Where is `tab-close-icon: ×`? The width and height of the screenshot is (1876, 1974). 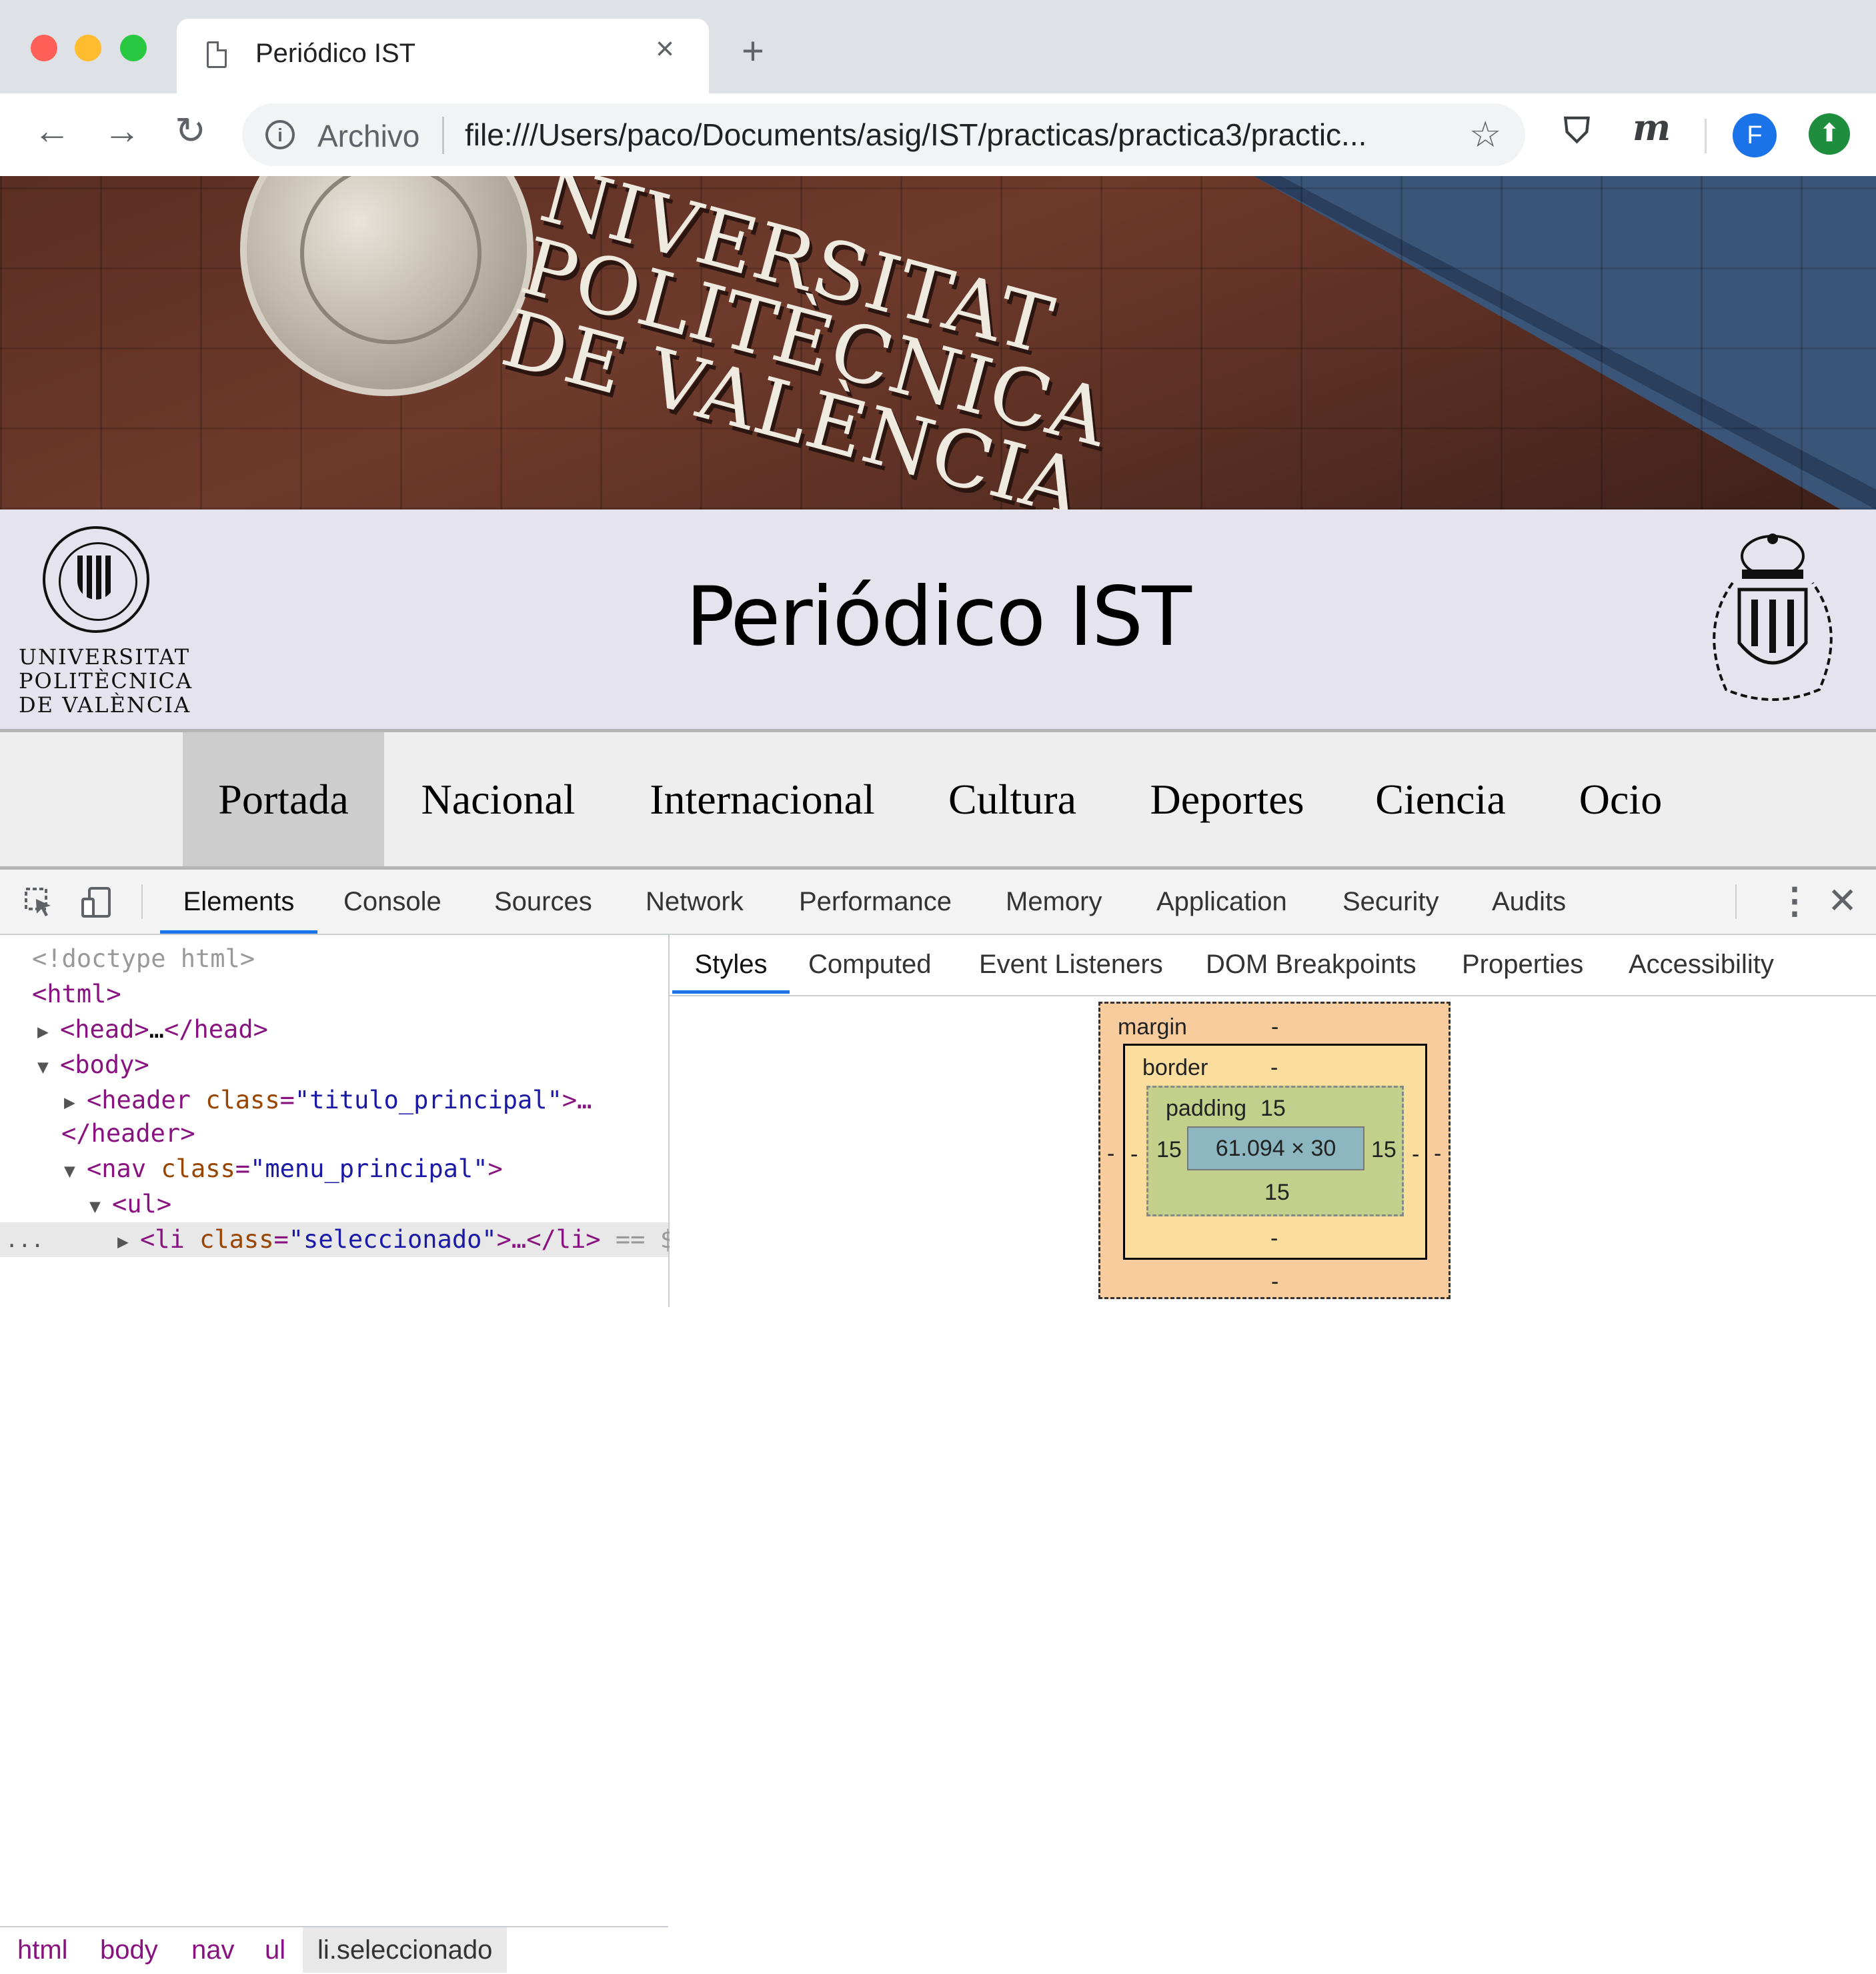 tab-close-icon: × is located at coordinates (665, 49).